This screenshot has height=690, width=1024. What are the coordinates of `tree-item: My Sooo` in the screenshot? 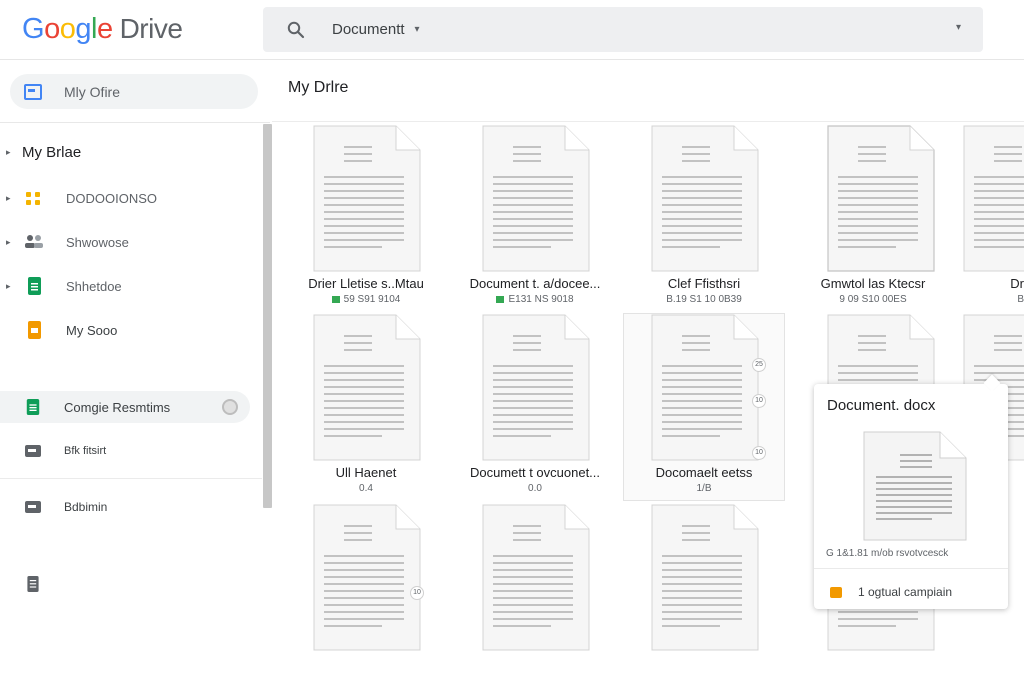 It's located at (61, 330).